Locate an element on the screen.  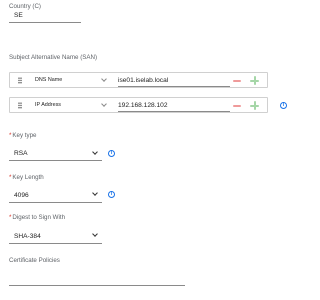
san-row-ip: IP Address 192.168.128.102 is located at coordinates (138, 105).